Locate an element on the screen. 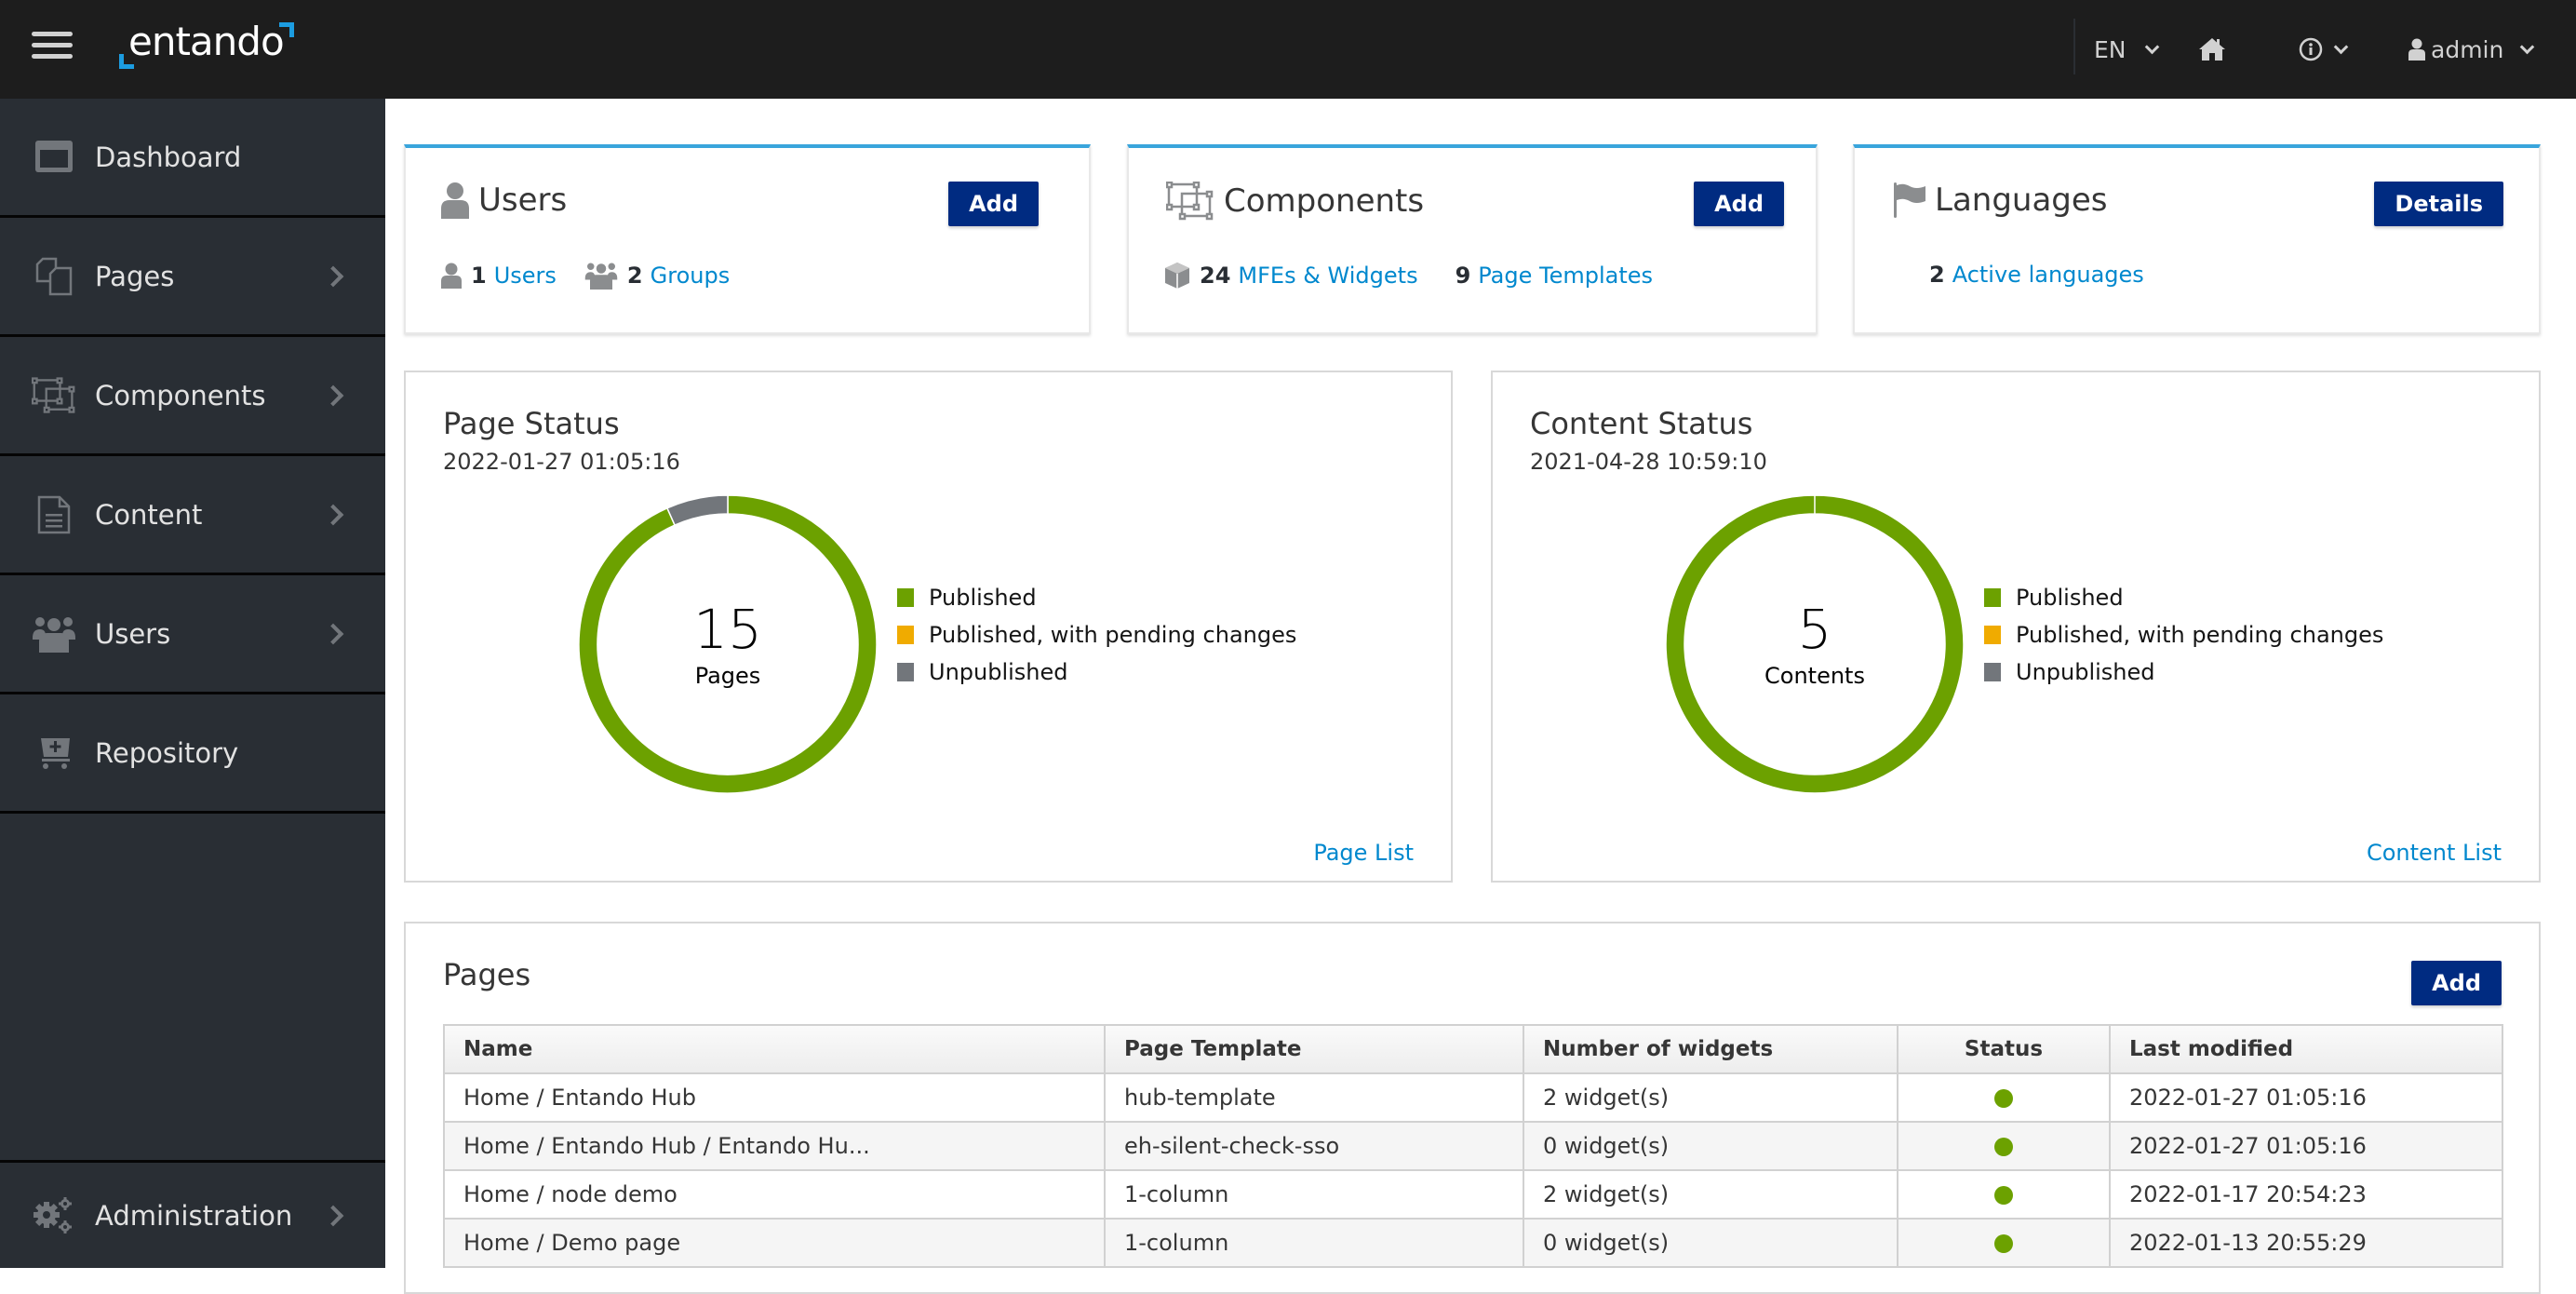  column-header-page-template: Page Template is located at coordinates (1314, 1049).